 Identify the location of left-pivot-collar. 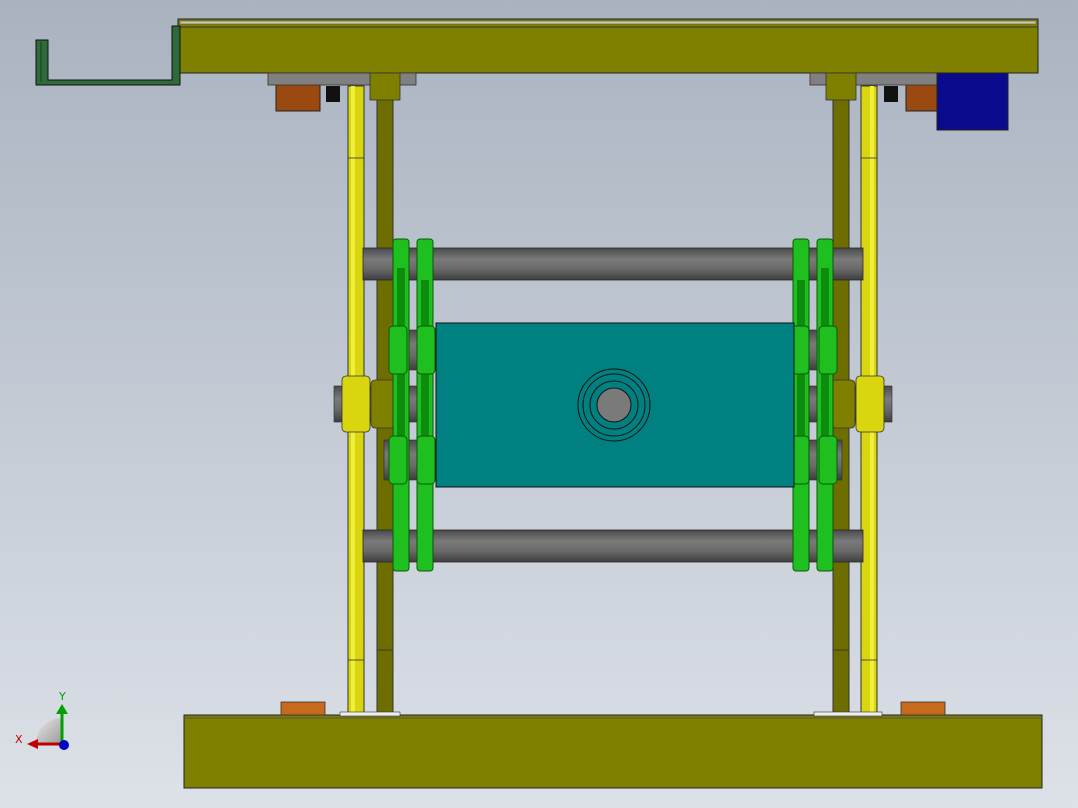
(356, 404).